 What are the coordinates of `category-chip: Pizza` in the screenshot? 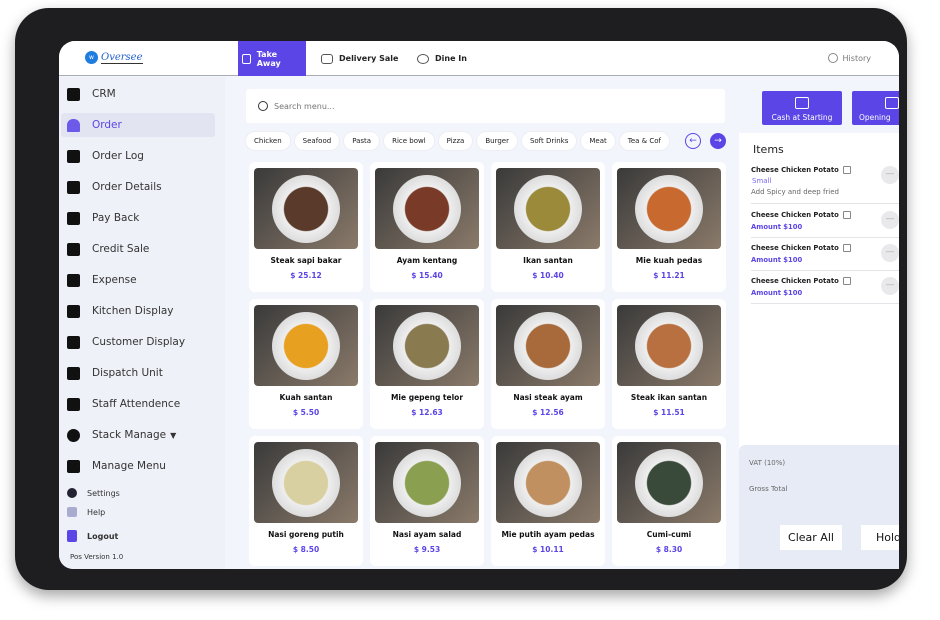 It's located at (455, 141).